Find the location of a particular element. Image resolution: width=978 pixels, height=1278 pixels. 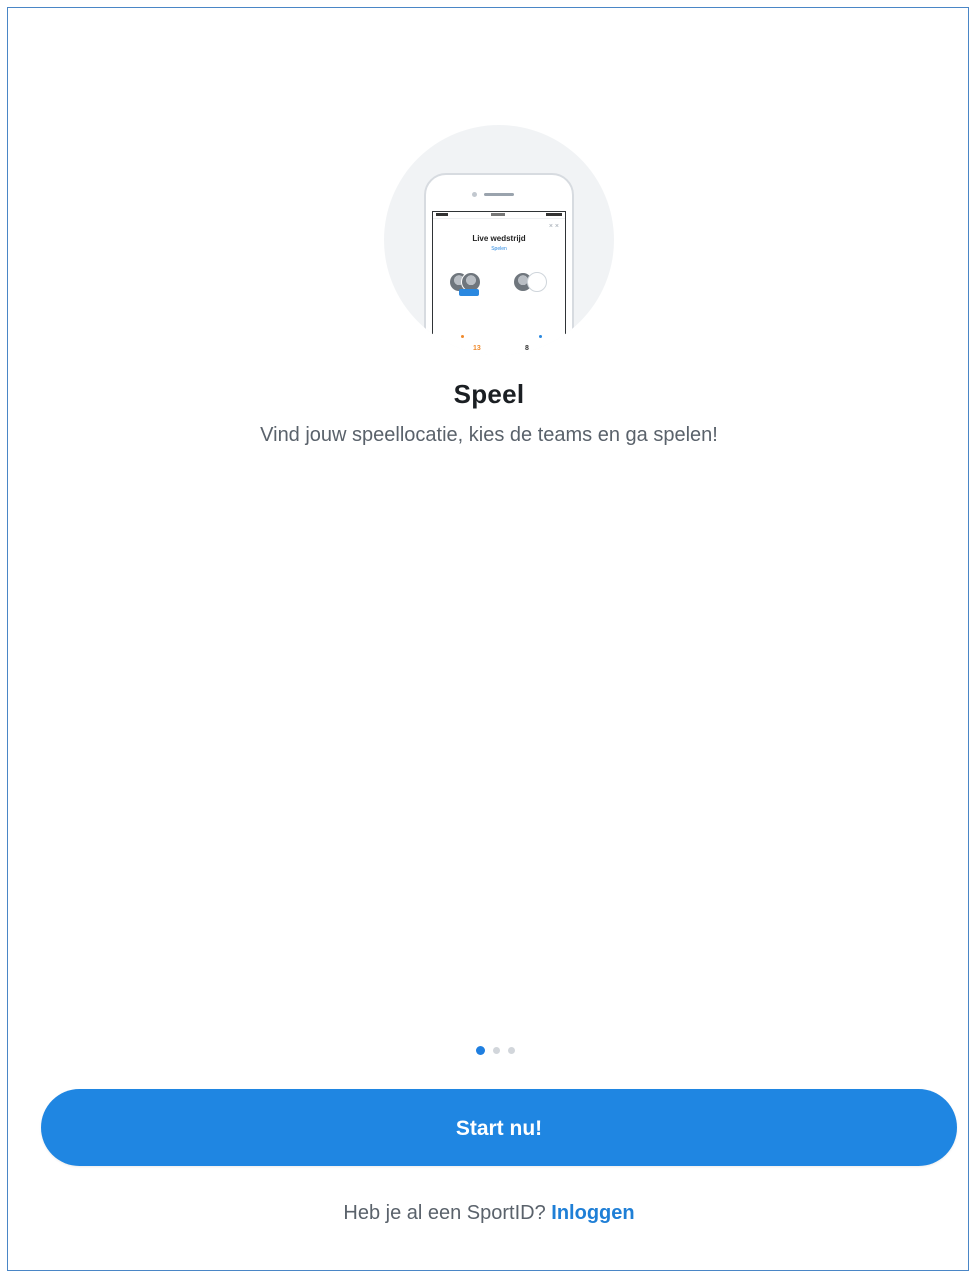

screen-subtitle: Spelen is located at coordinates (499, 249).